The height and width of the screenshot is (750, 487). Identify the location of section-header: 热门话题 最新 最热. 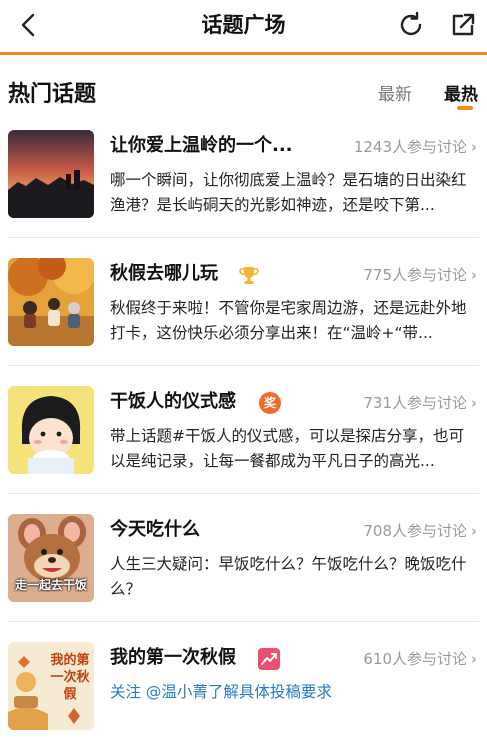
(243, 92).